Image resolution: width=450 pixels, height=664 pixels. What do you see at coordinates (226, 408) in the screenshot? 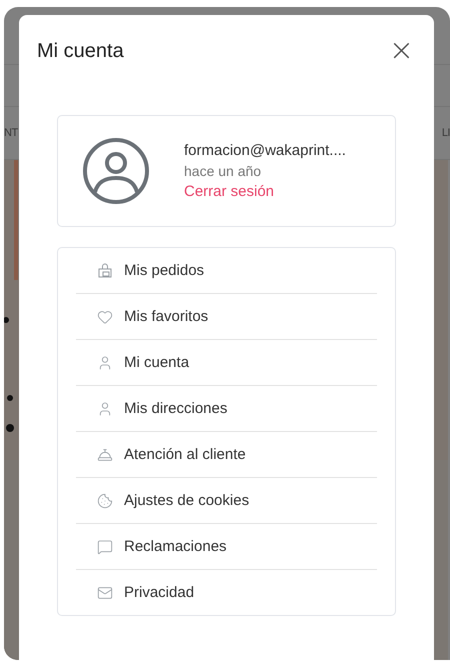
I see `menu-item: Mis direcciones` at bounding box center [226, 408].